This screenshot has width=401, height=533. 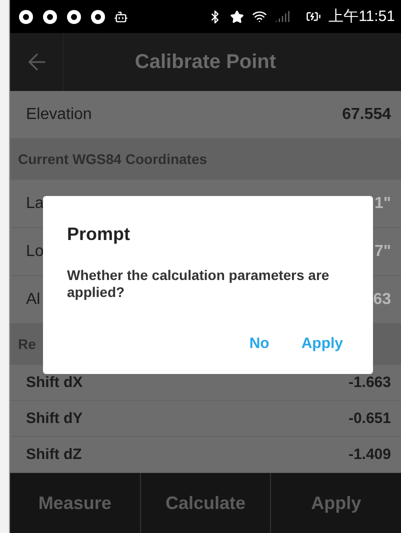 I want to click on field-value: -1.663, so click(x=369, y=382).